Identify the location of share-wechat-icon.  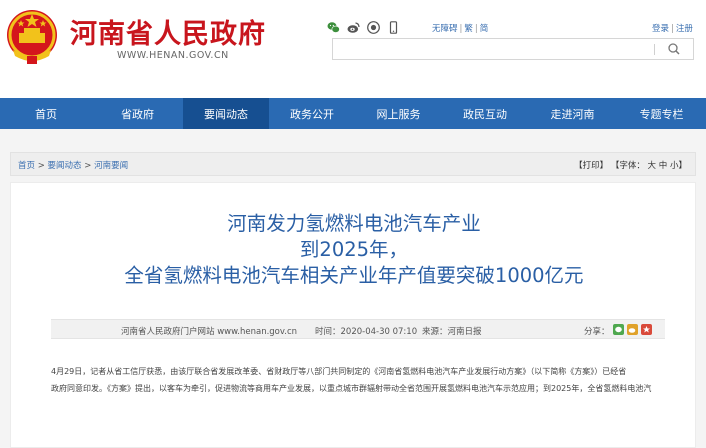
(618, 329).